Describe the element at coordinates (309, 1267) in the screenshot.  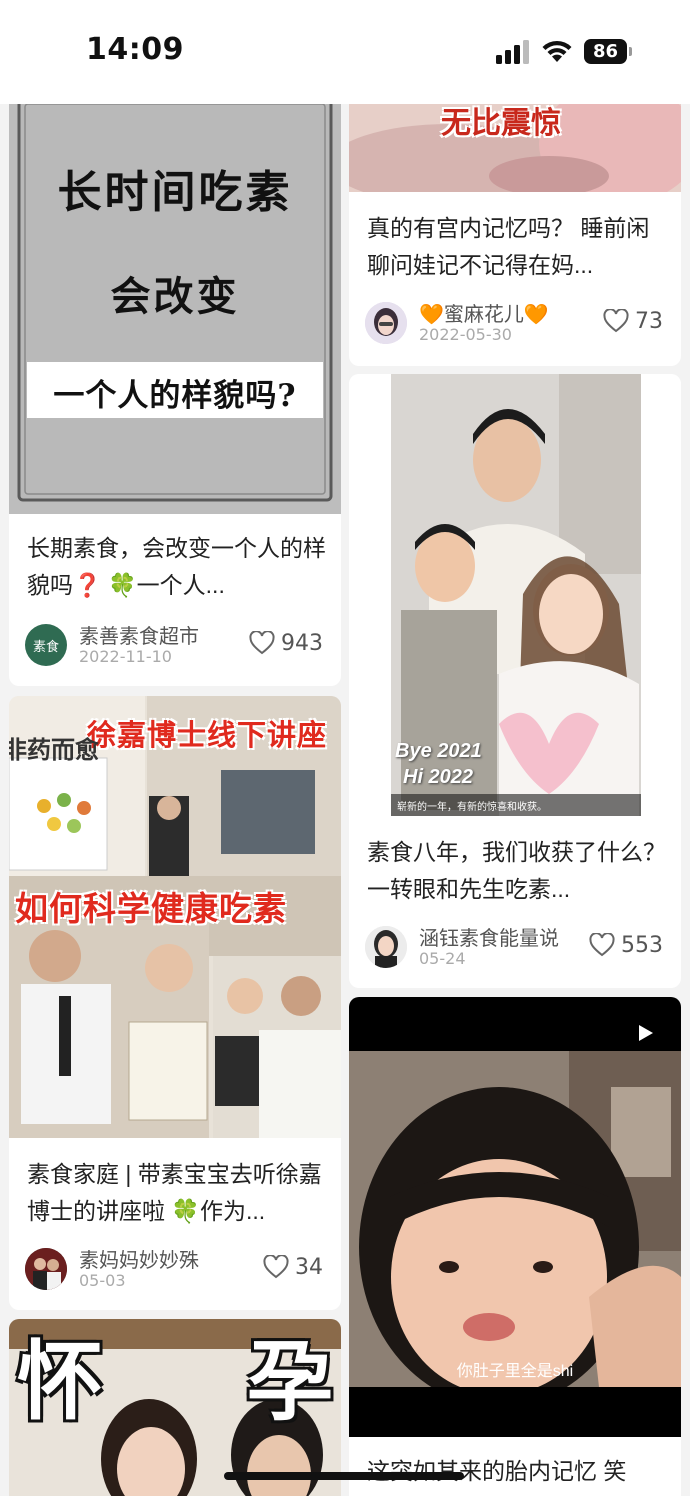
I see `like-count: 34` at that location.